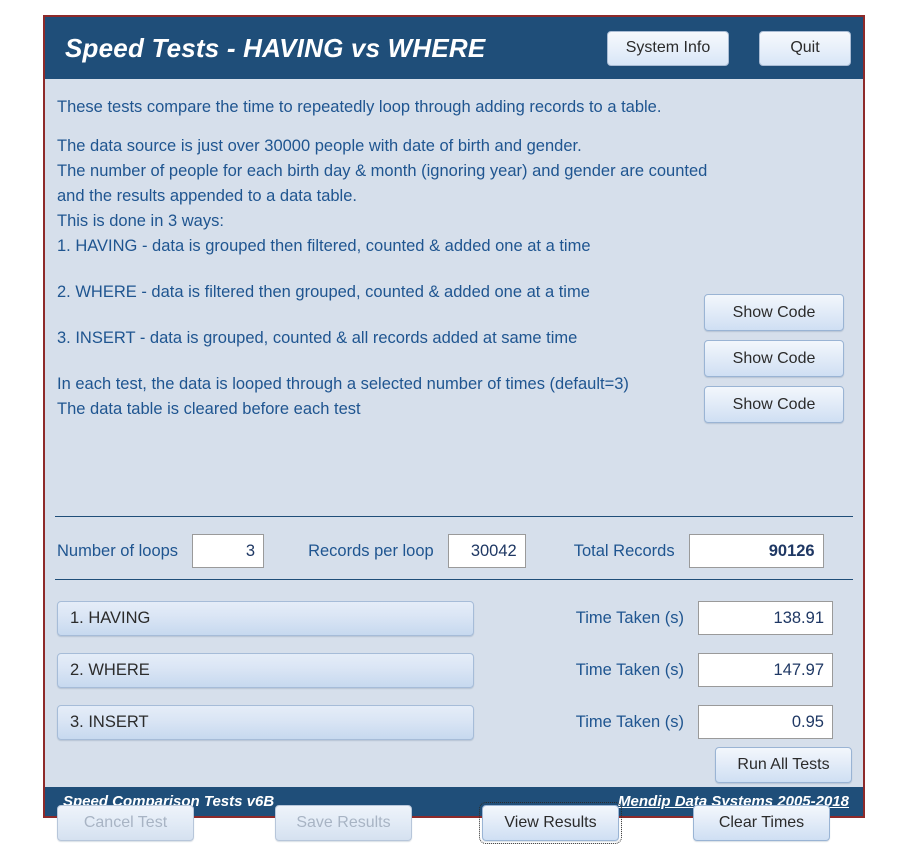 This screenshot has width=912, height=850. Describe the element at coordinates (550, 823) in the screenshot. I see `view-results-button: View Results` at that location.